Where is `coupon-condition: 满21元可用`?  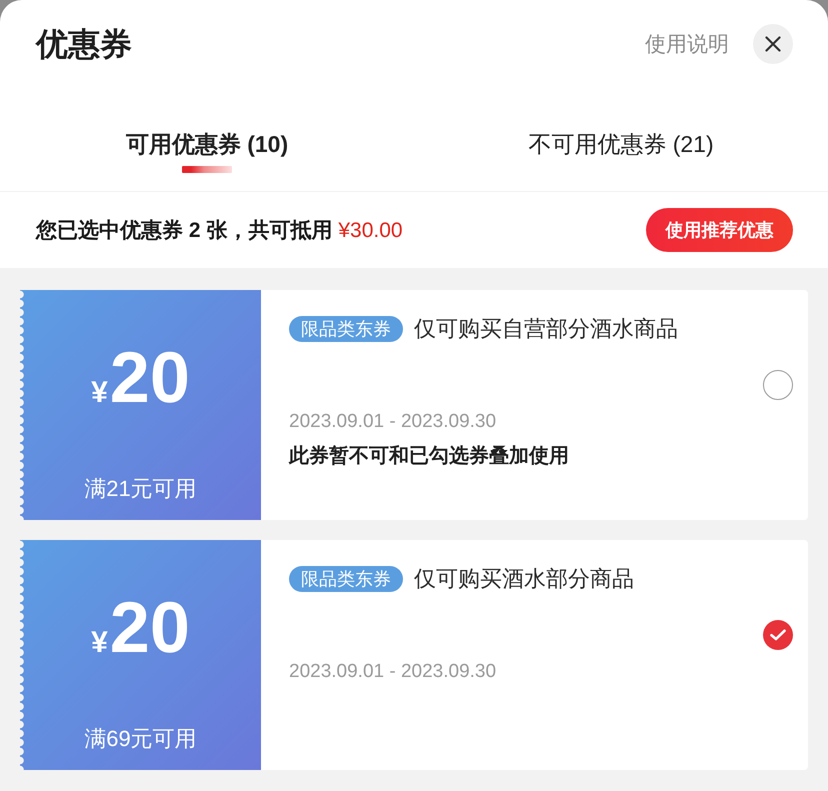 coupon-condition: 满21元可用 is located at coordinates (140, 489).